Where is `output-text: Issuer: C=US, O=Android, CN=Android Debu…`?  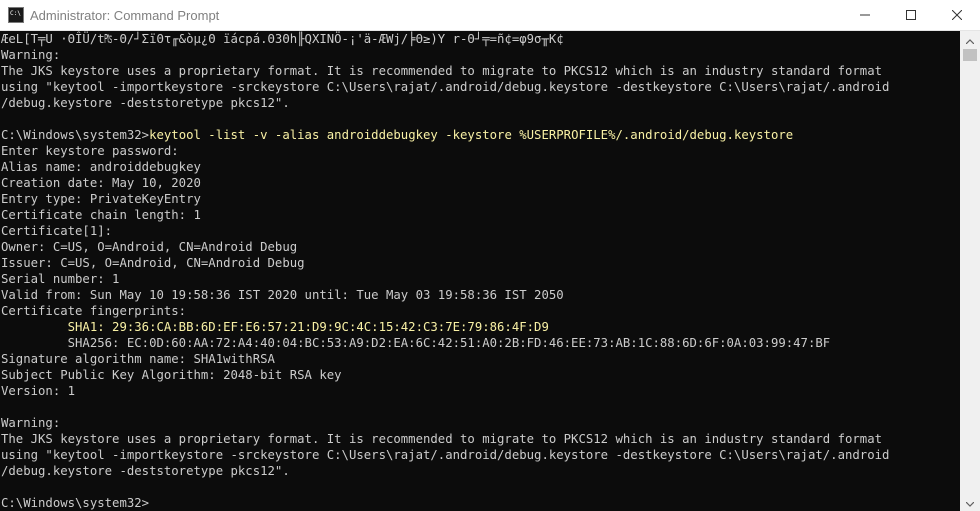 output-text: Issuer: C=US, O=Android, CN=Android Debu… is located at coordinates (153, 263).